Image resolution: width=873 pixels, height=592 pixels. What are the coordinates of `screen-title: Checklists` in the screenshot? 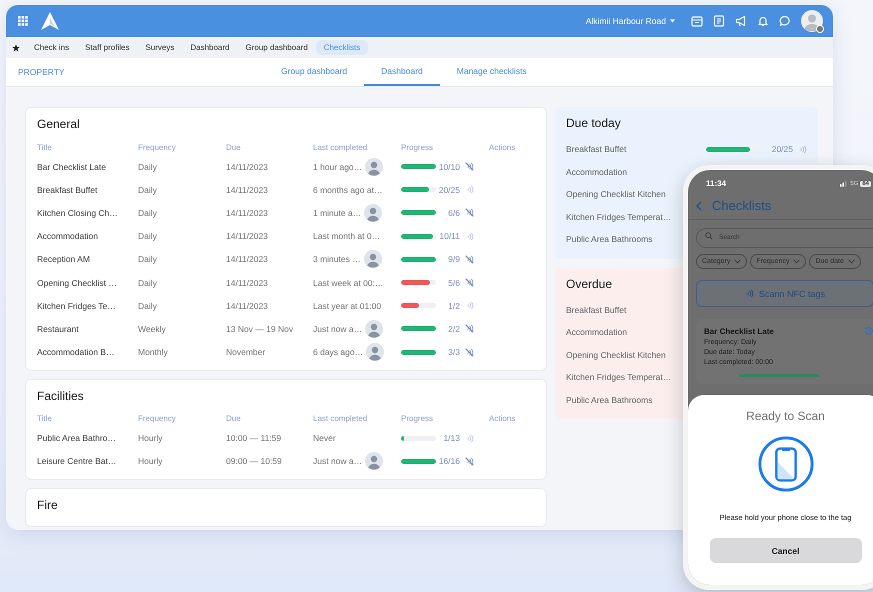 It's located at (742, 205).